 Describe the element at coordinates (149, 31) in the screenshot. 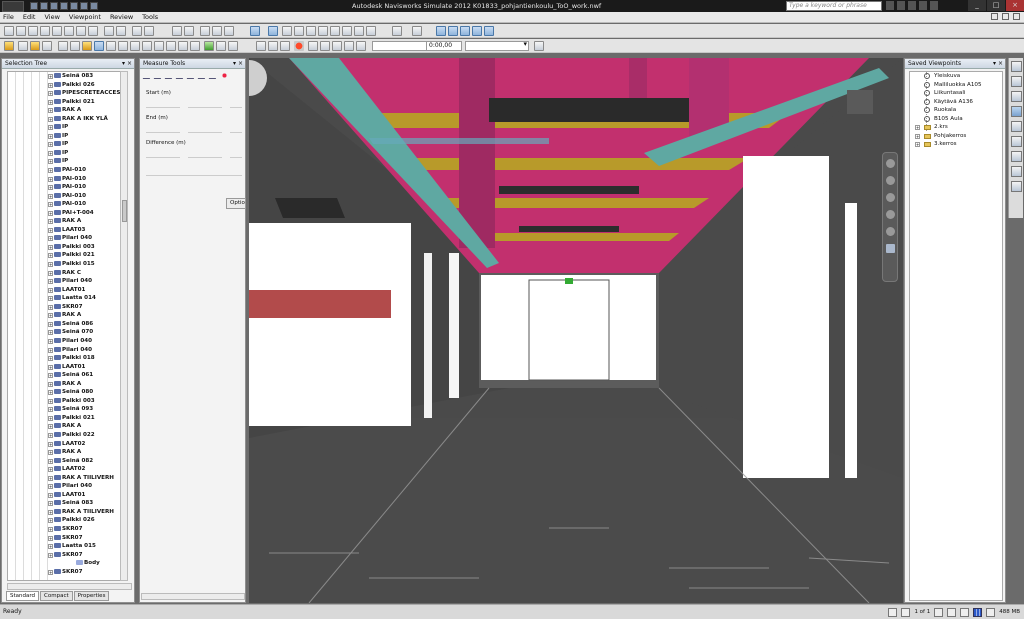

I see `print-preview-icon` at that location.